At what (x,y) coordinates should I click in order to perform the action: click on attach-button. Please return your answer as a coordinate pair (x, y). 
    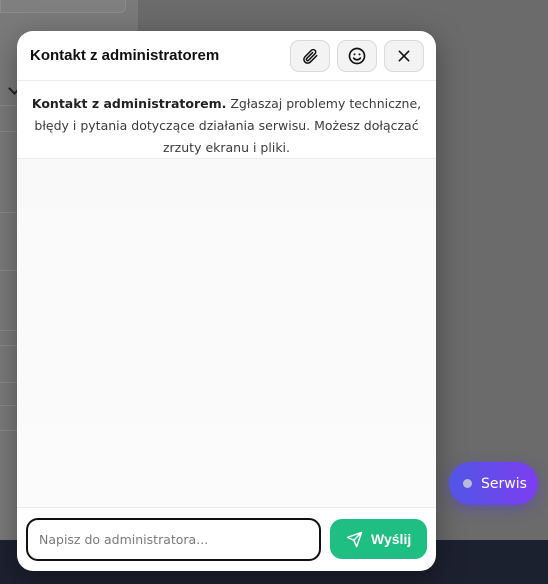
    Looking at the image, I should click on (310, 55).